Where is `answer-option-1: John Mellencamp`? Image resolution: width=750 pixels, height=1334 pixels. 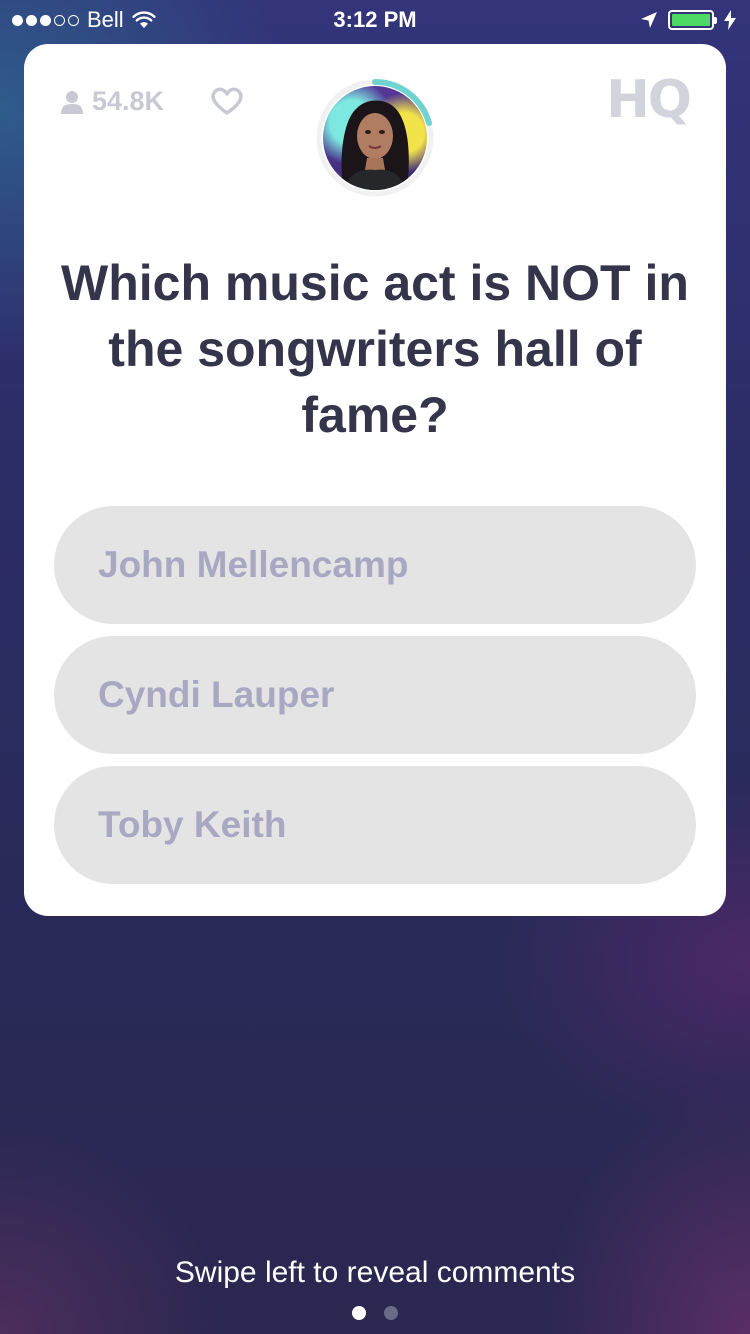
answer-option-1: John Mellencamp is located at coordinates (375, 565).